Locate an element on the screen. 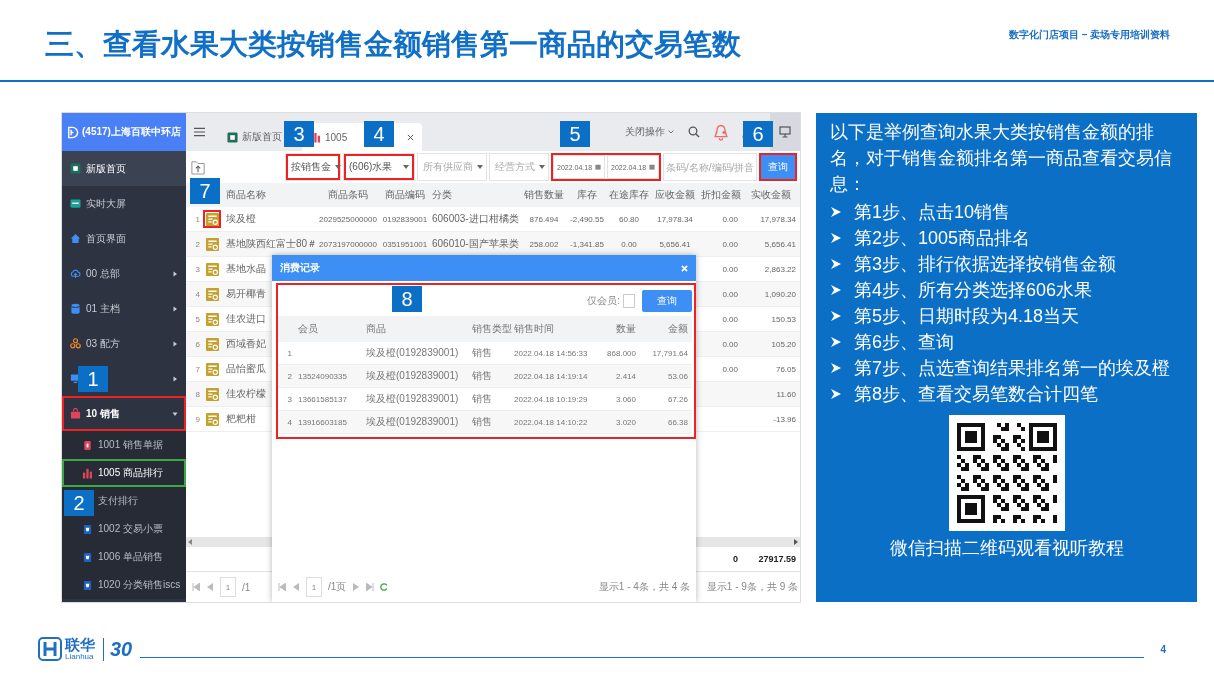 This screenshot has width=1214, height=684. table-row: 2 基地陕西红富士80＃ 2073197000000 0351951001 606010-国产苹果类 258.002 -1,341.85 0.00 5,656.41 0.00 5,656.41 is located at coordinates (493, 244).